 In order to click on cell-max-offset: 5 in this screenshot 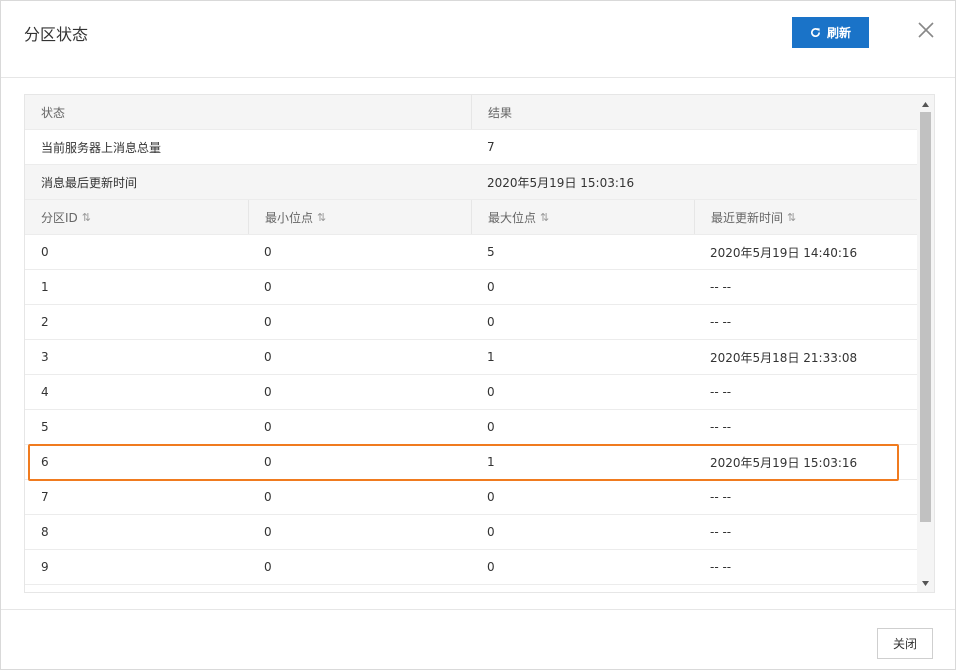, I will do `click(491, 252)`.